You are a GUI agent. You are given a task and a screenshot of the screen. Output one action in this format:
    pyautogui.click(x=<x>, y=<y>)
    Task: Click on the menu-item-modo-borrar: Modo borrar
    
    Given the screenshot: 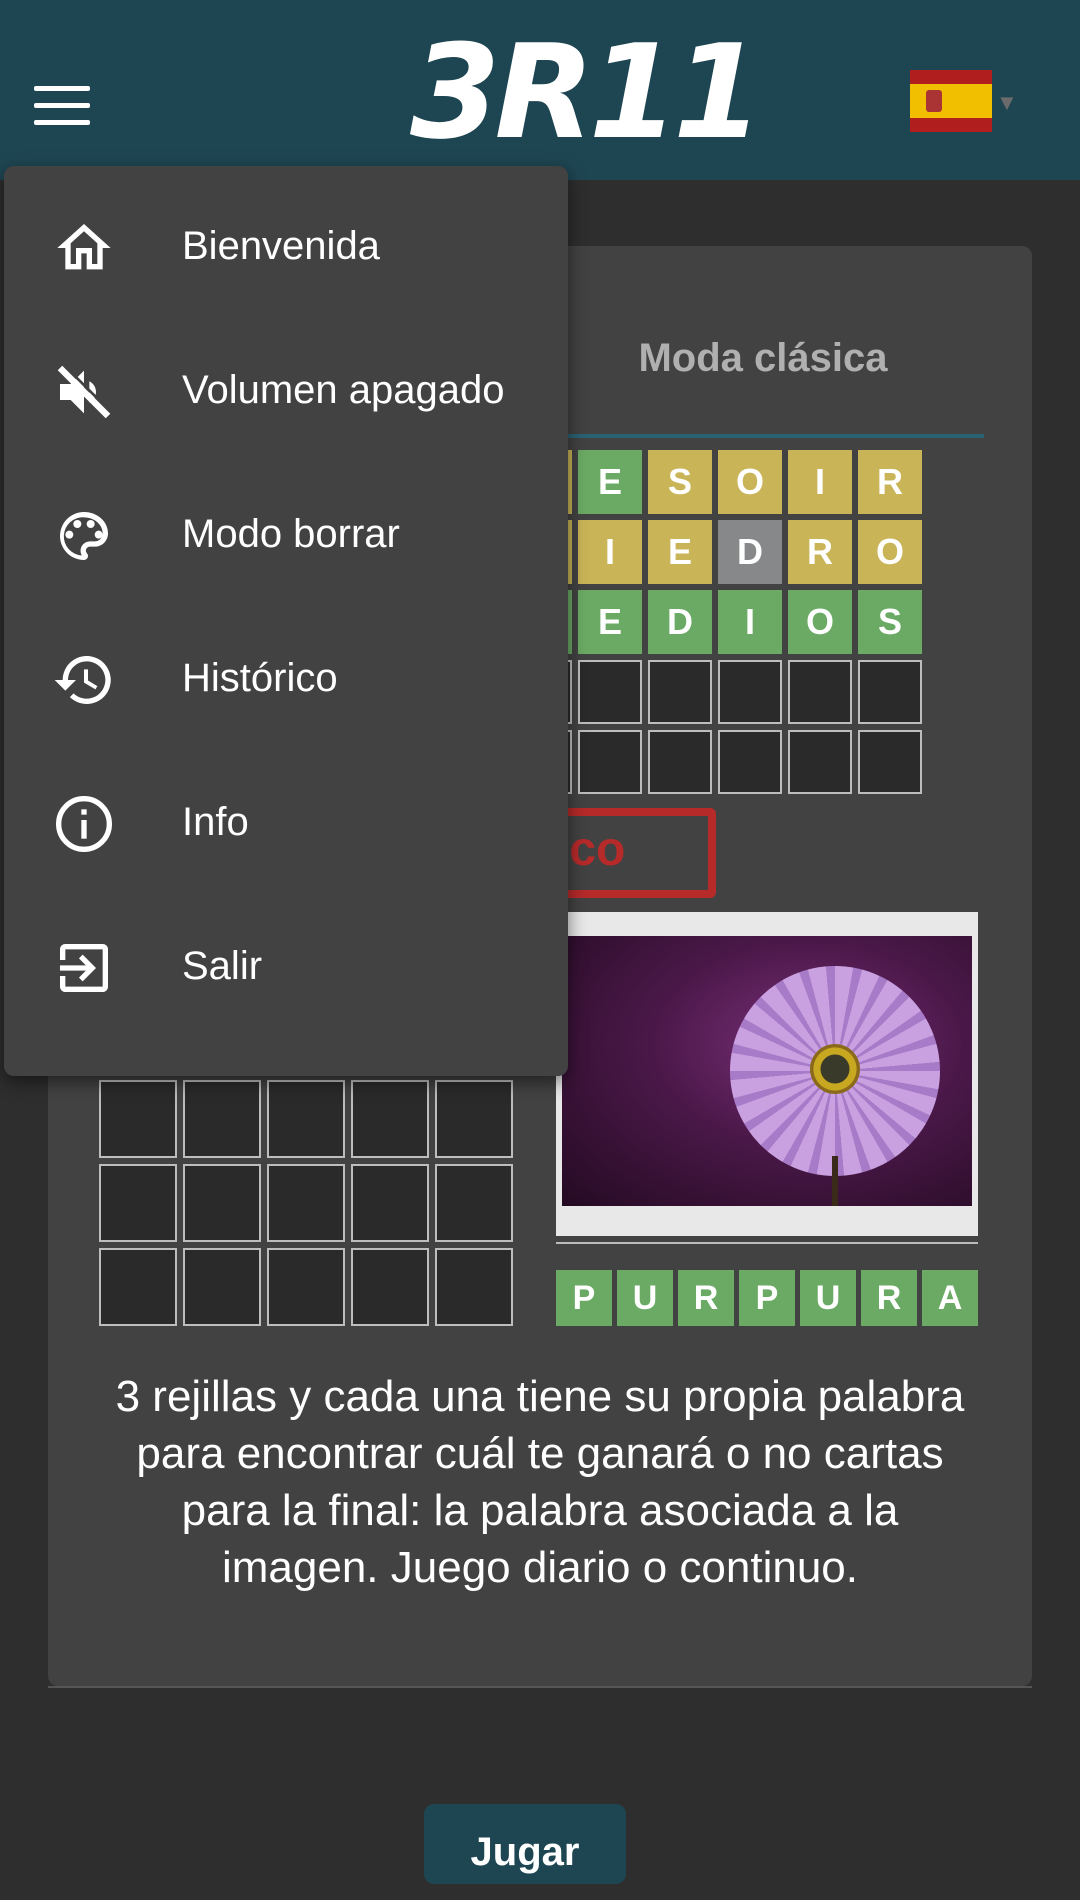 What is the action you would take?
    pyautogui.click(x=286, y=536)
    